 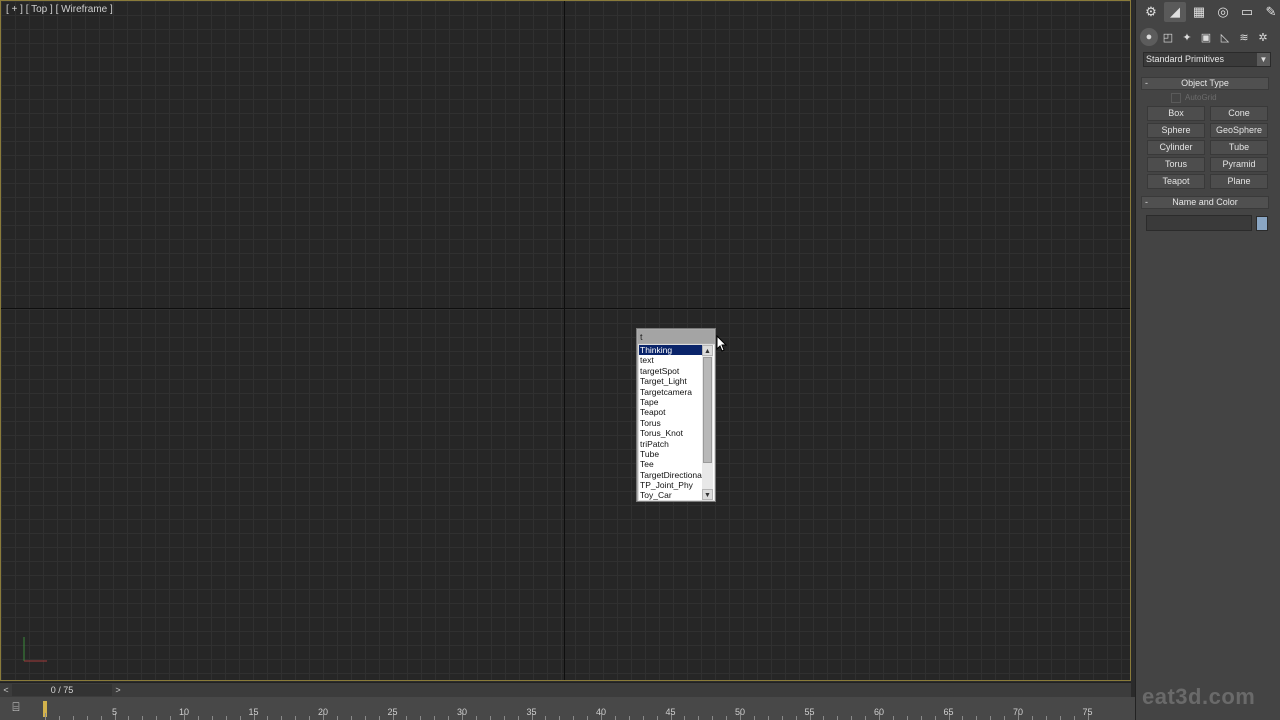 I want to click on object-type-rollout-header: - Object Type, so click(x=1205, y=83).